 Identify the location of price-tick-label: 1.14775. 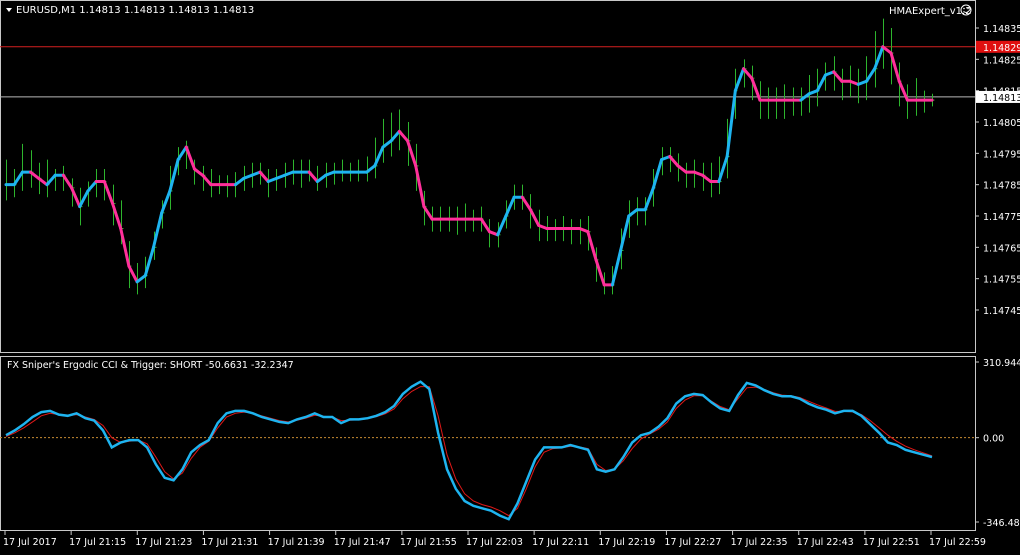
(1001, 217).